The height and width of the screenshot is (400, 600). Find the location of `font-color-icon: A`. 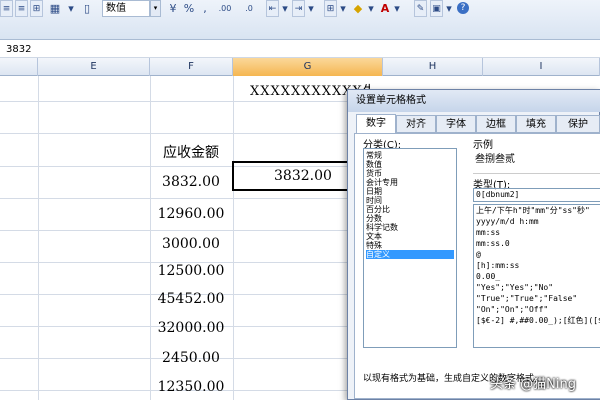

font-color-icon: A is located at coordinates (385, 8).